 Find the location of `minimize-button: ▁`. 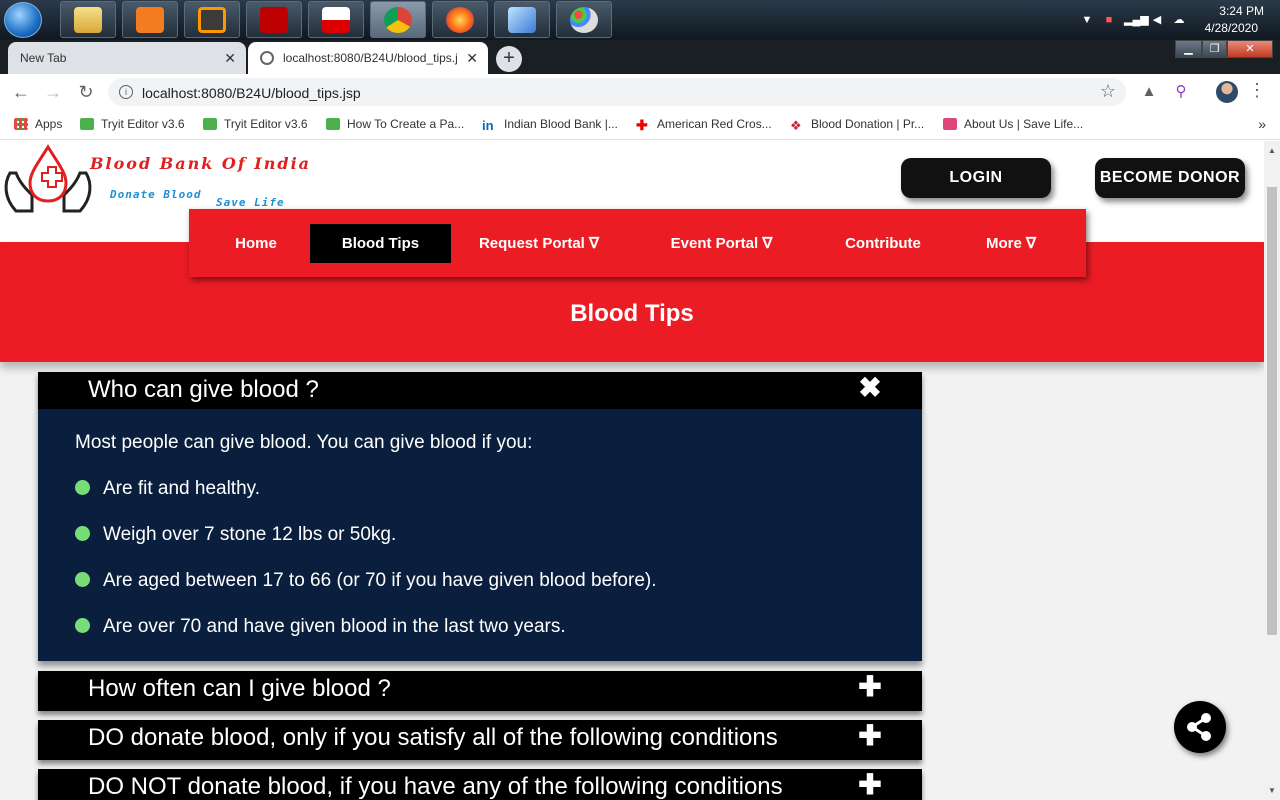

minimize-button: ▁ is located at coordinates (1188, 49).